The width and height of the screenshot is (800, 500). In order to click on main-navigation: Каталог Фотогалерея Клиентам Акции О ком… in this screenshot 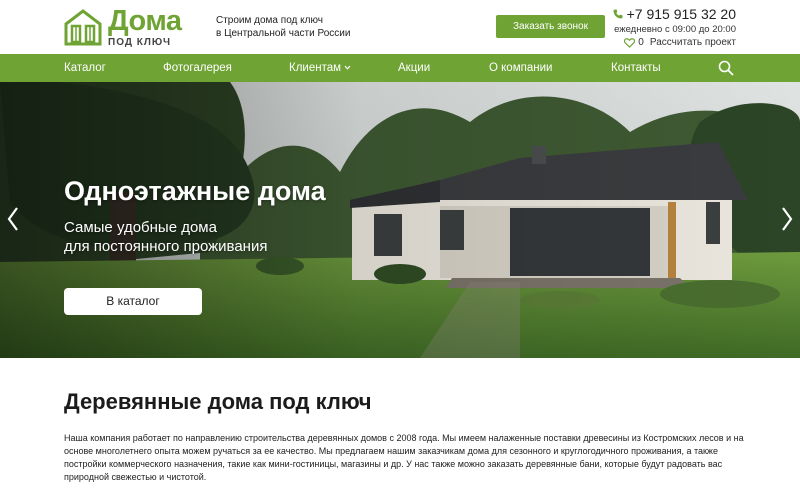, I will do `click(400, 68)`.